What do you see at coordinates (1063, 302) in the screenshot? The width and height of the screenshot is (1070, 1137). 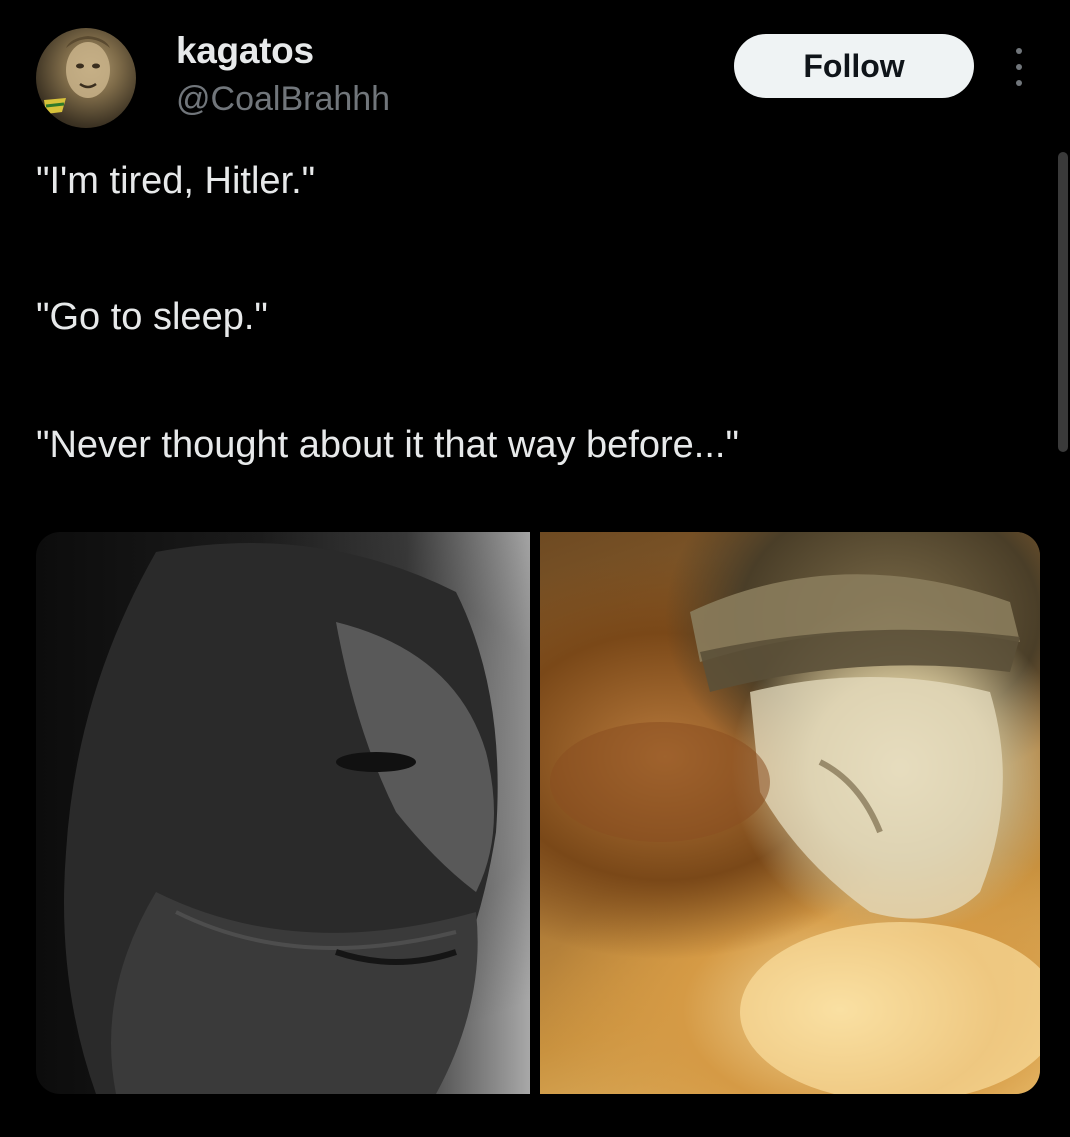 I see `scrollbar` at bounding box center [1063, 302].